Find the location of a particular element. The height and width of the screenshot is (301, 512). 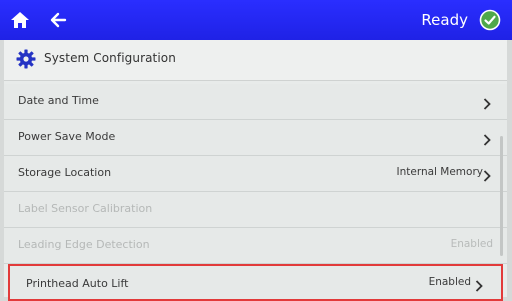

setting-value: Internal Memory is located at coordinates (439, 172).